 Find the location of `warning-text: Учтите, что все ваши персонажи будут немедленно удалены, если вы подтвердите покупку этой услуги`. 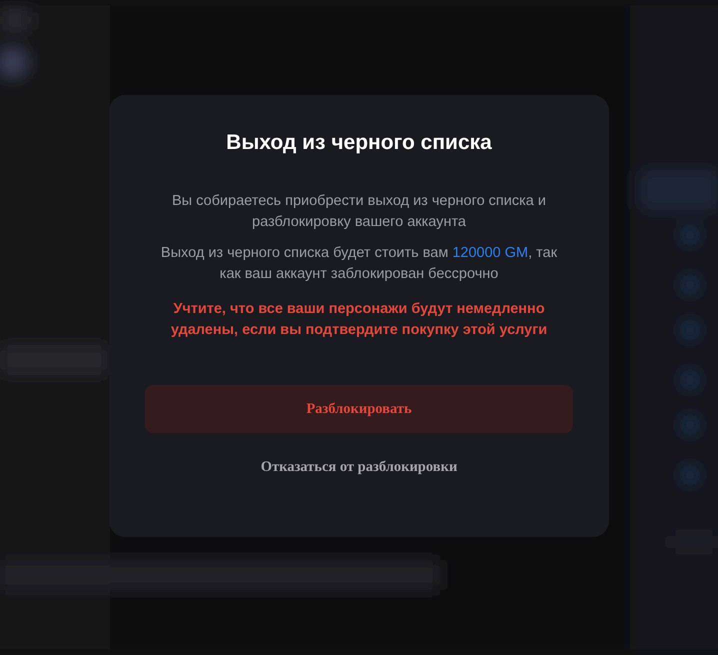

warning-text: Учтите, что все ваши персонажи будут немедленно удалены, если вы подтвердите покупку этой услуги is located at coordinates (359, 320).